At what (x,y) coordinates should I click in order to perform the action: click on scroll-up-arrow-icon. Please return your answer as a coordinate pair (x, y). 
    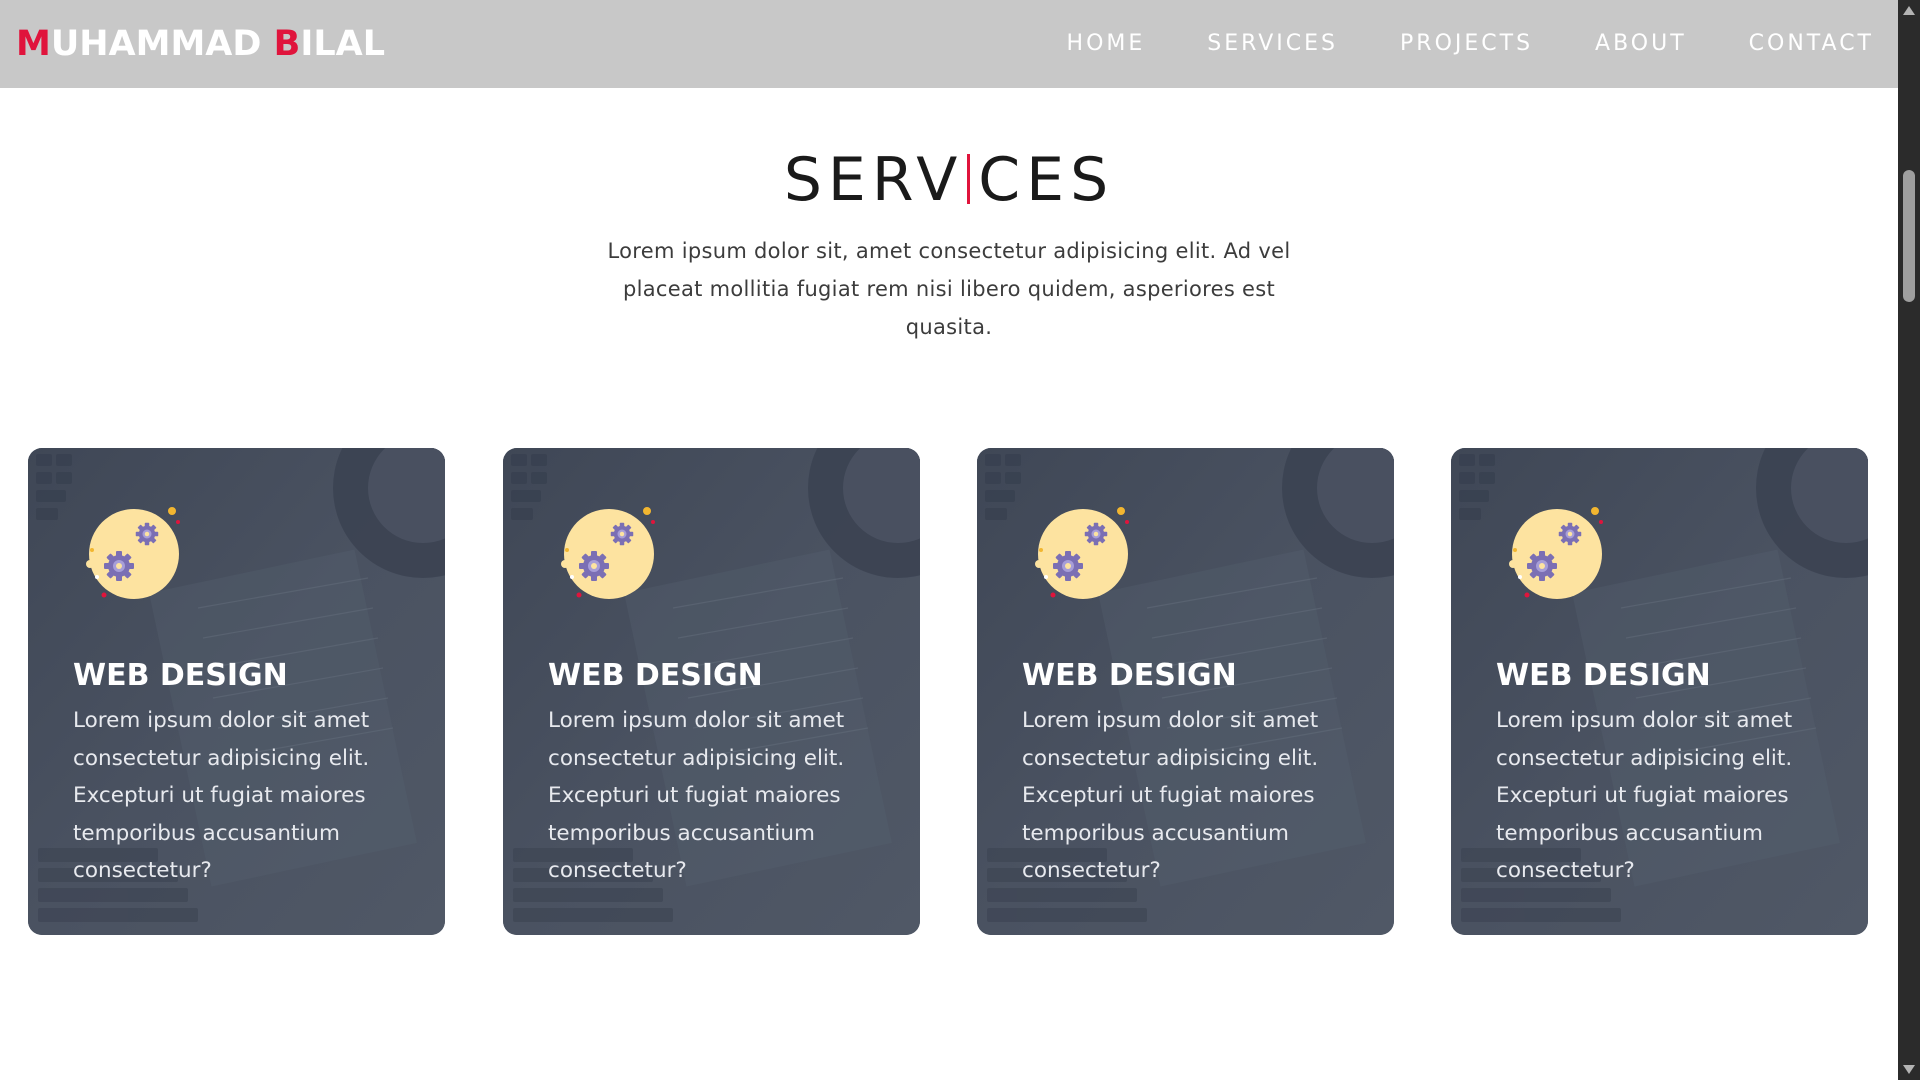
    Looking at the image, I should click on (1909, 10).